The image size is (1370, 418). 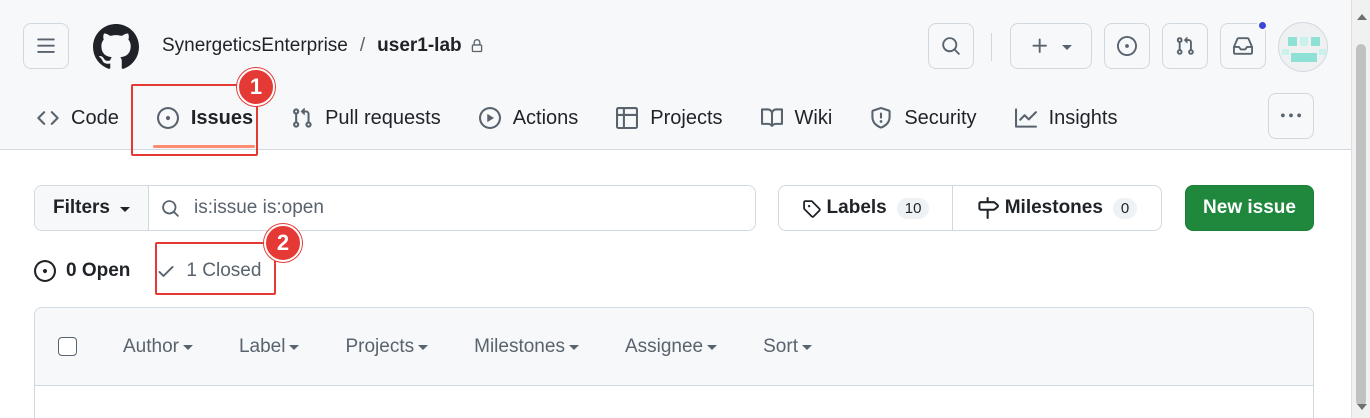 What do you see at coordinates (48, 118) in the screenshot?
I see `code-icon` at bounding box center [48, 118].